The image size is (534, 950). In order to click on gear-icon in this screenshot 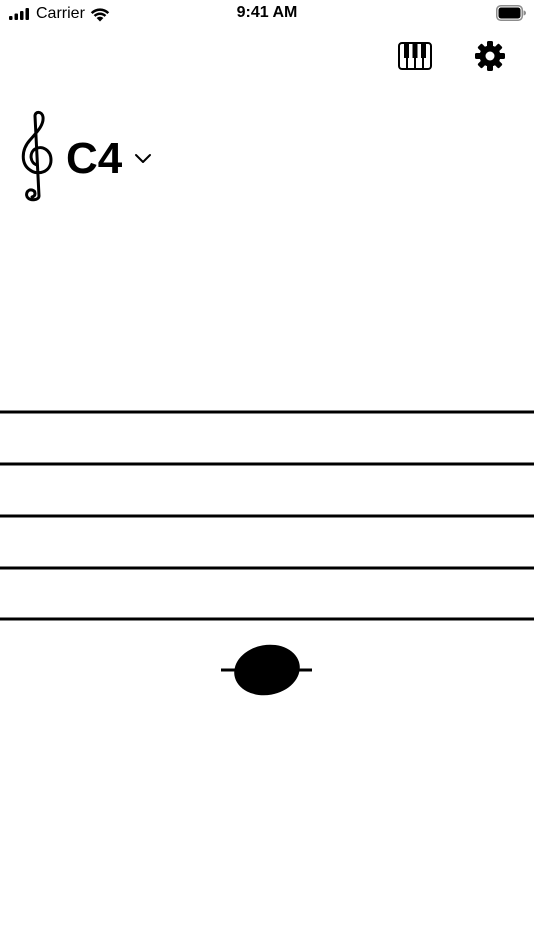, I will do `click(490, 56)`.